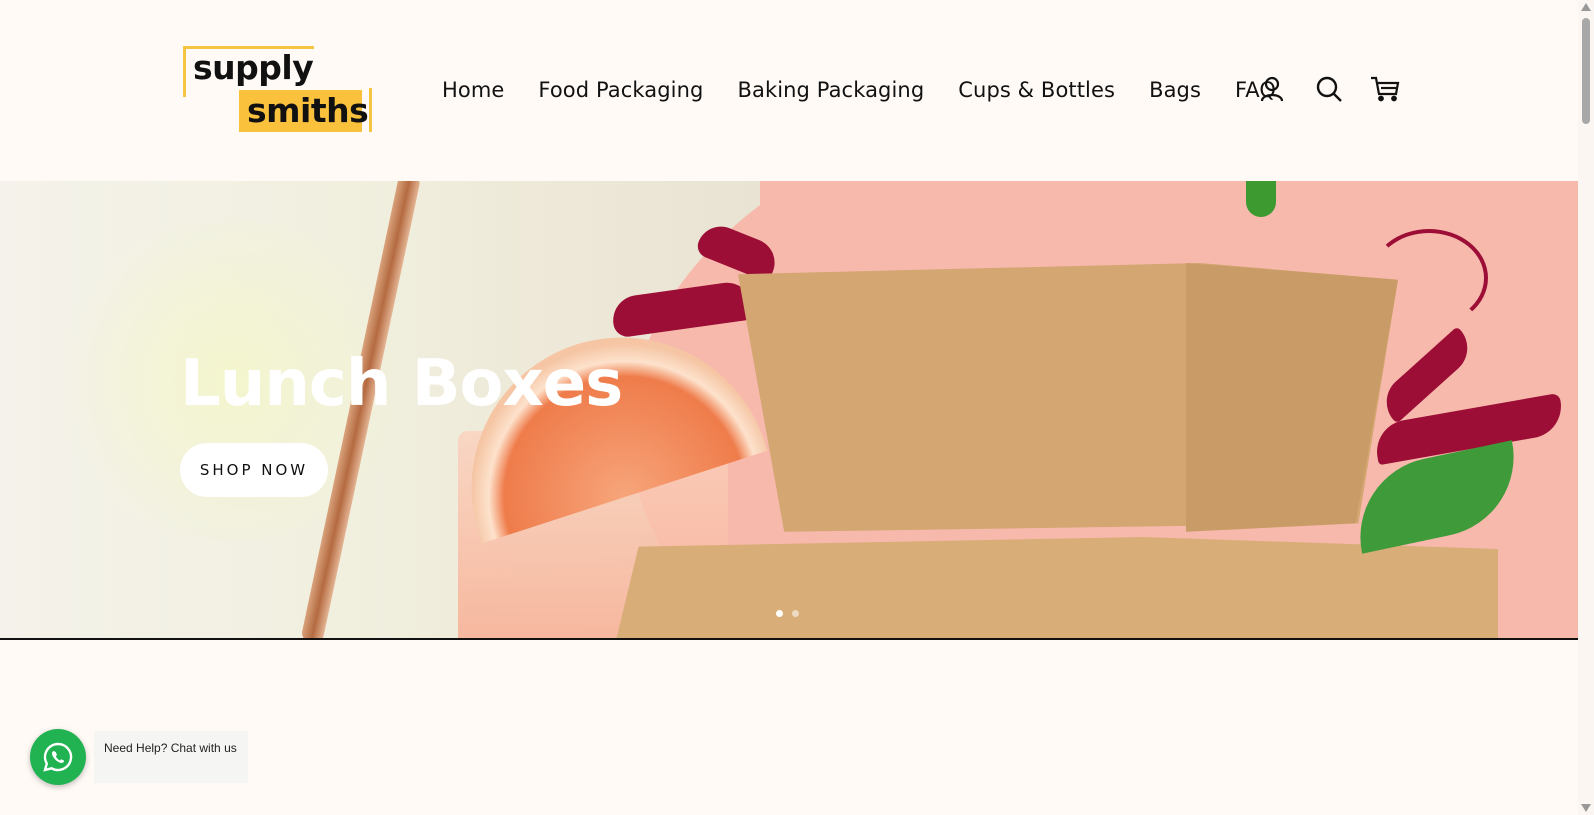 The height and width of the screenshot is (815, 1594). Describe the element at coordinates (1586, 71) in the screenshot. I see `scroll-thumb` at that location.